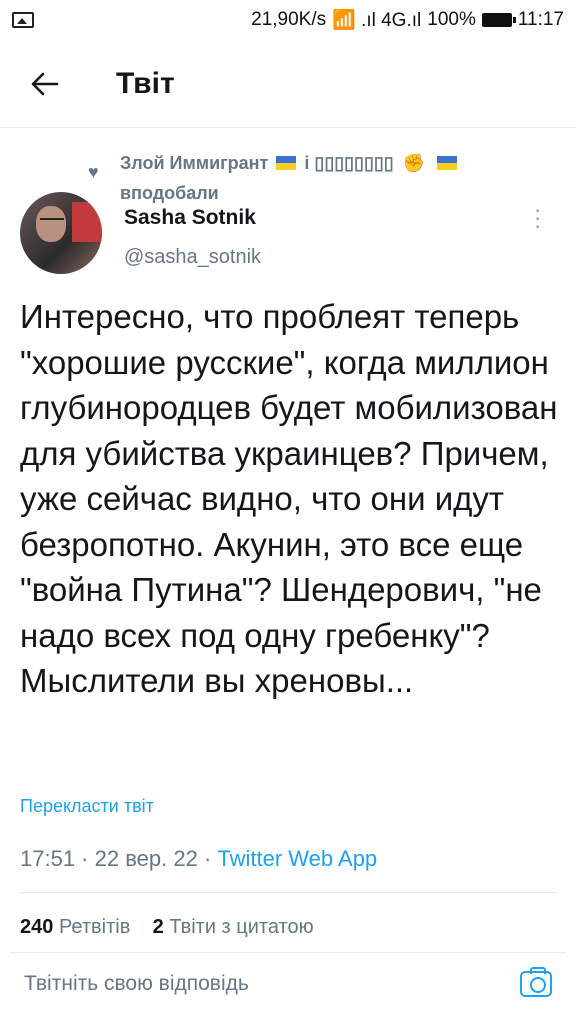 The width and height of the screenshot is (576, 1024). Describe the element at coordinates (537, 218) in the screenshot. I see `more-options-icon: · · ·` at that location.